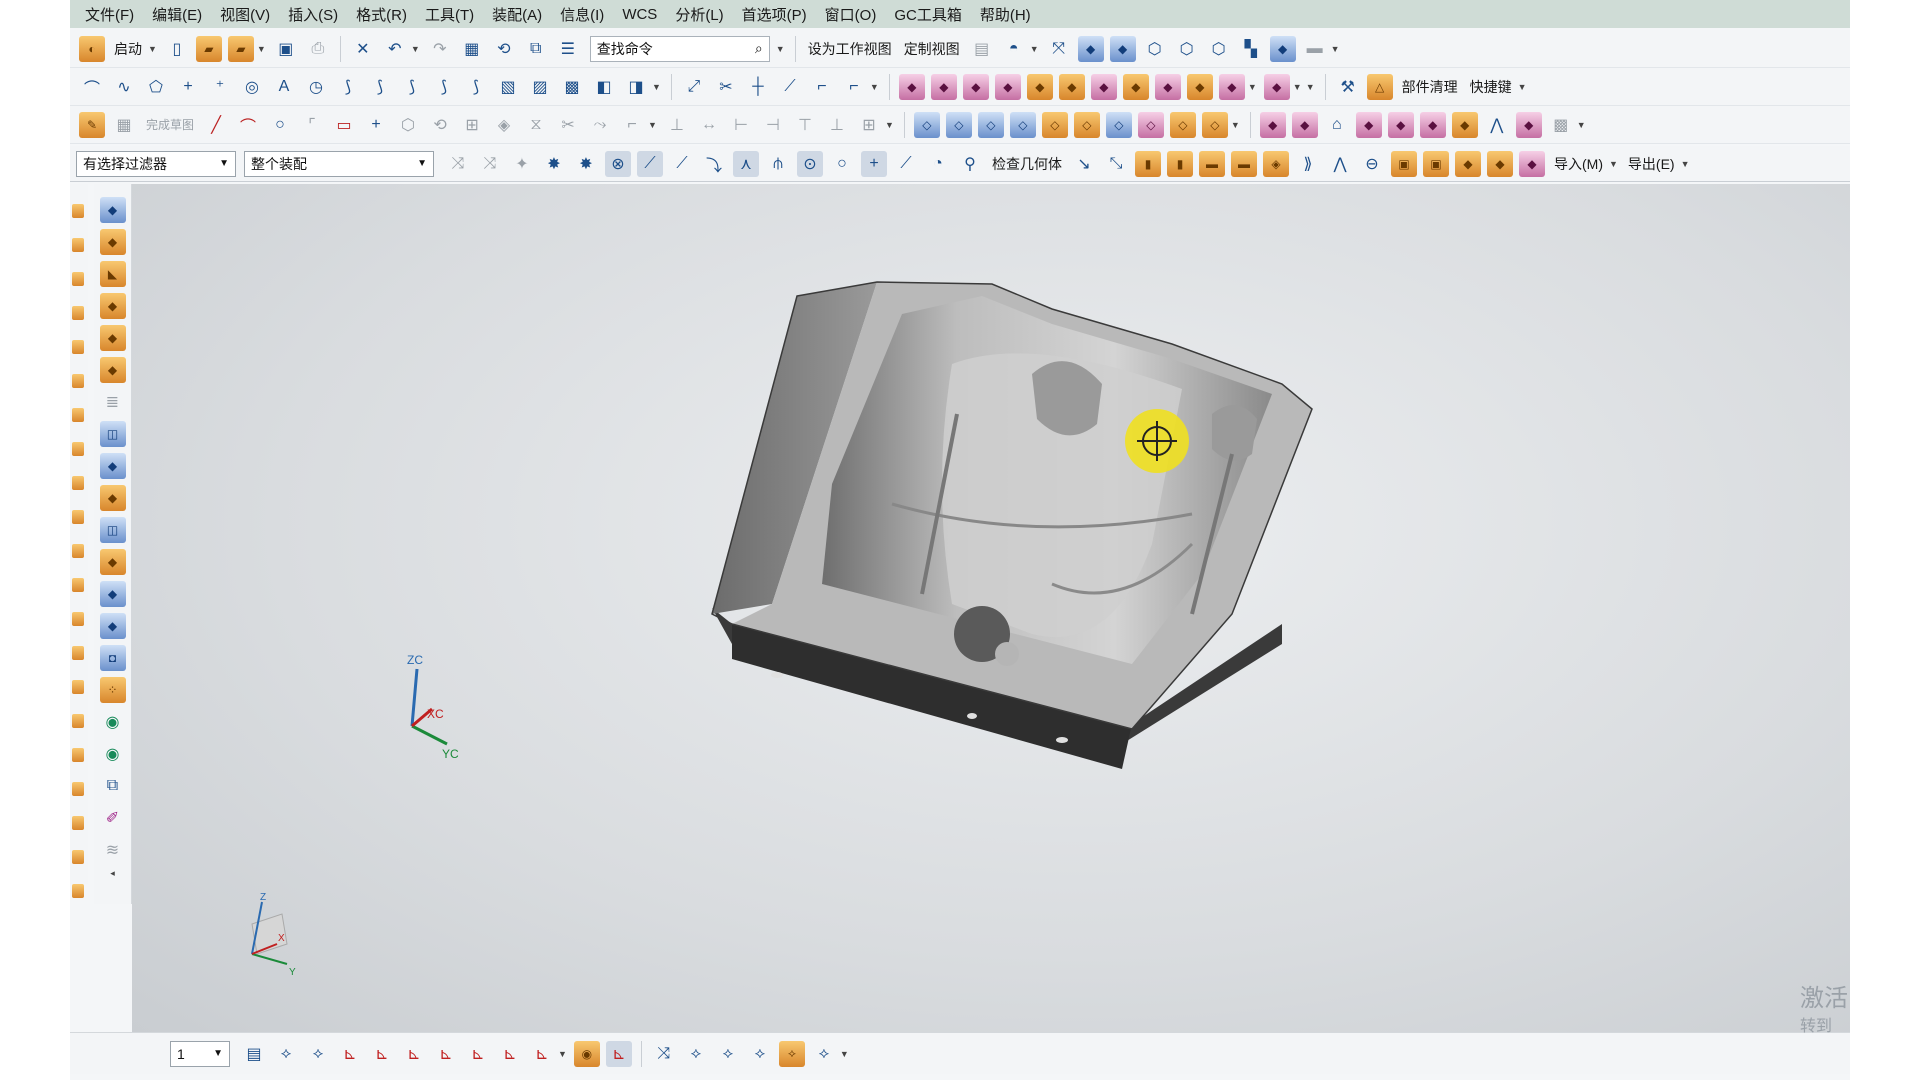  What do you see at coordinates (395, 49) in the screenshot?
I see `undo-icon: ↶` at bounding box center [395, 49].